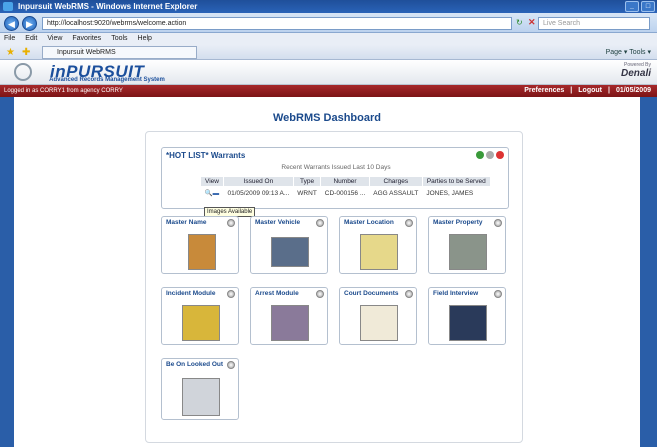  What do you see at coordinates (468, 252) in the screenshot?
I see `shelves-icon` at bounding box center [468, 252].